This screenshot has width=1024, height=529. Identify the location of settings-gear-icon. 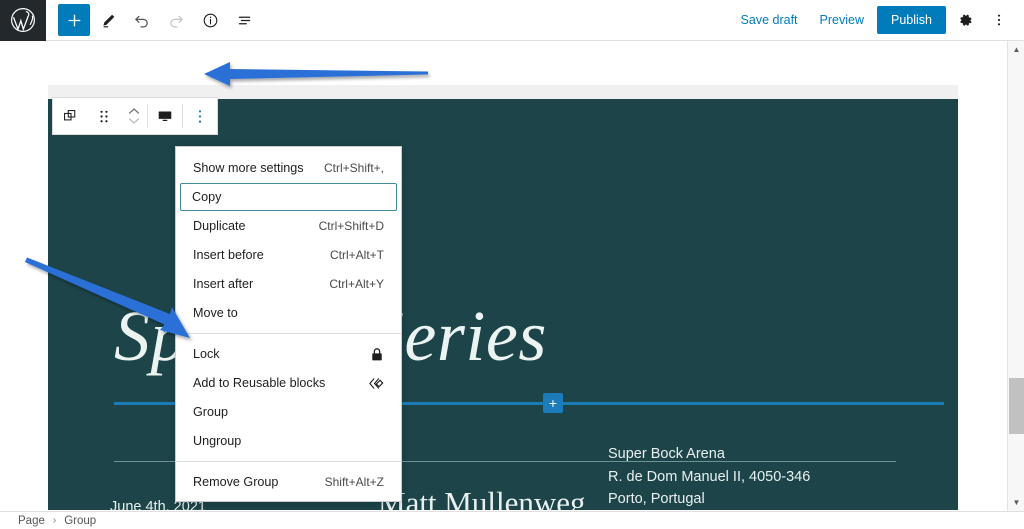
(965, 20).